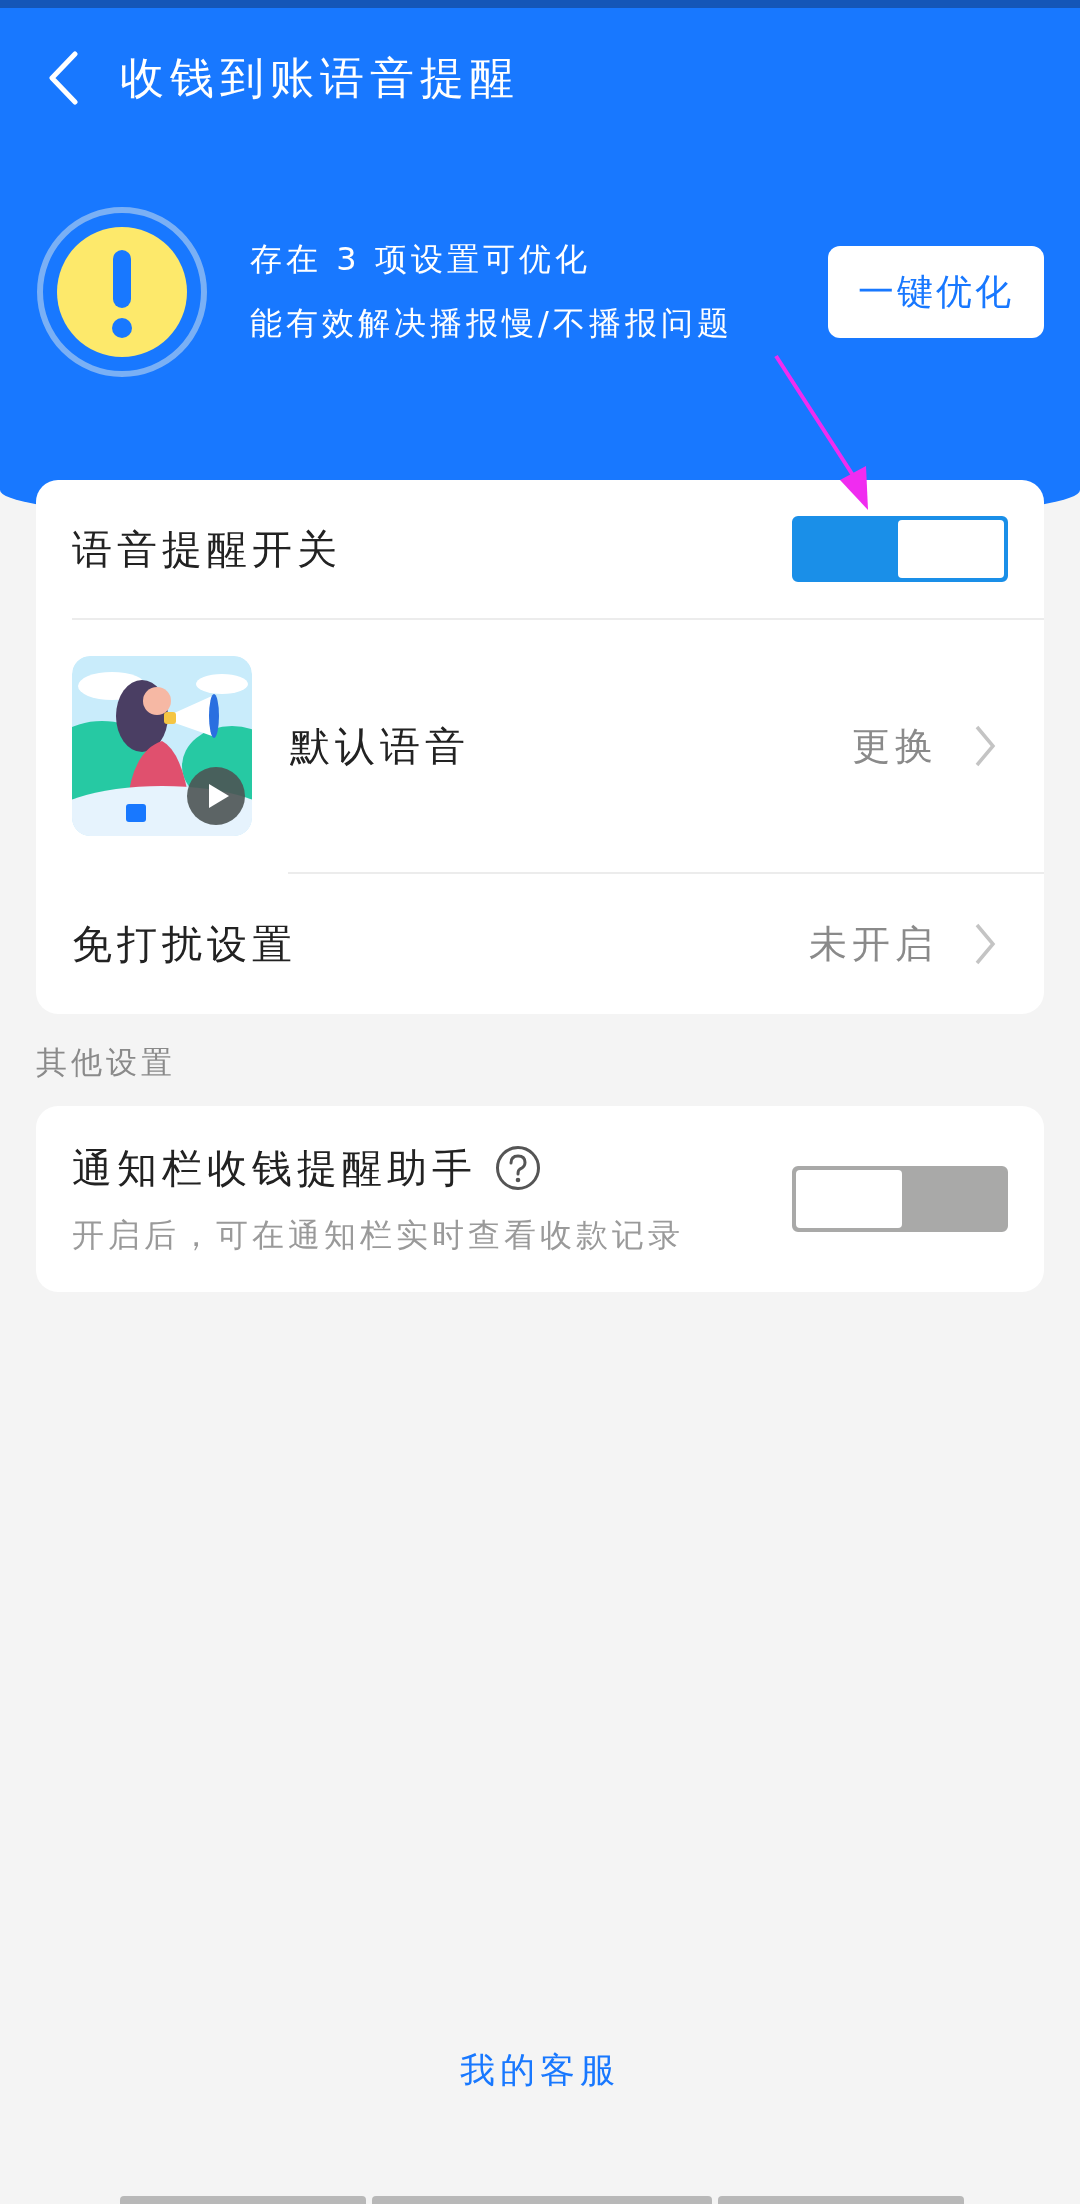 The width and height of the screenshot is (1080, 2204). I want to click on back-icon, so click(63, 78).